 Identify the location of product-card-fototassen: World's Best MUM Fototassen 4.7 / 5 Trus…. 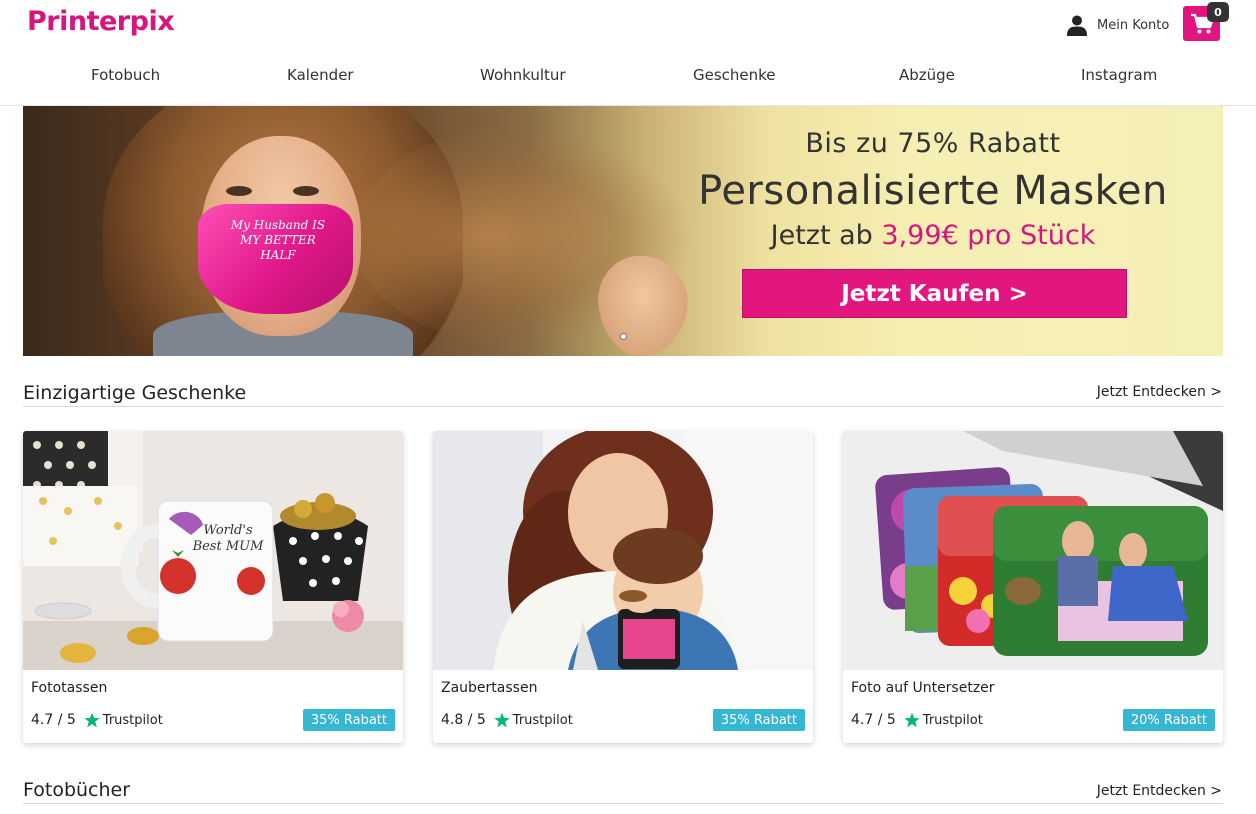
(213, 587).